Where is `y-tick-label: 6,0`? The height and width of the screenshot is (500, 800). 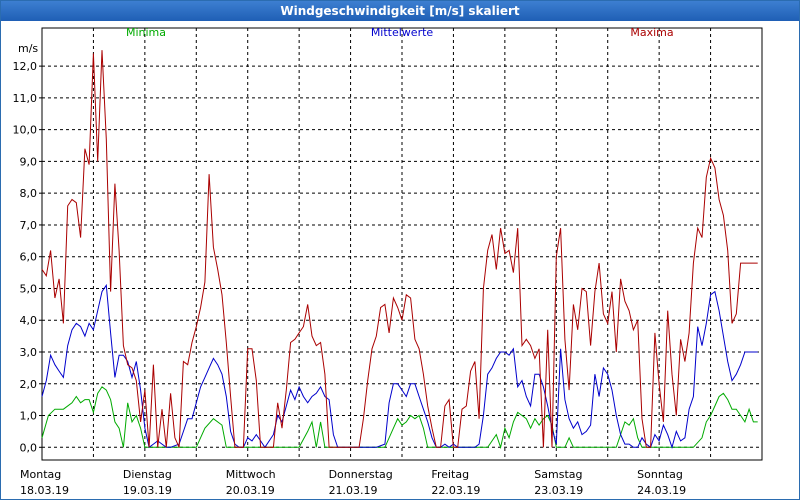 y-tick-label: 6,0 is located at coordinates (29, 257).